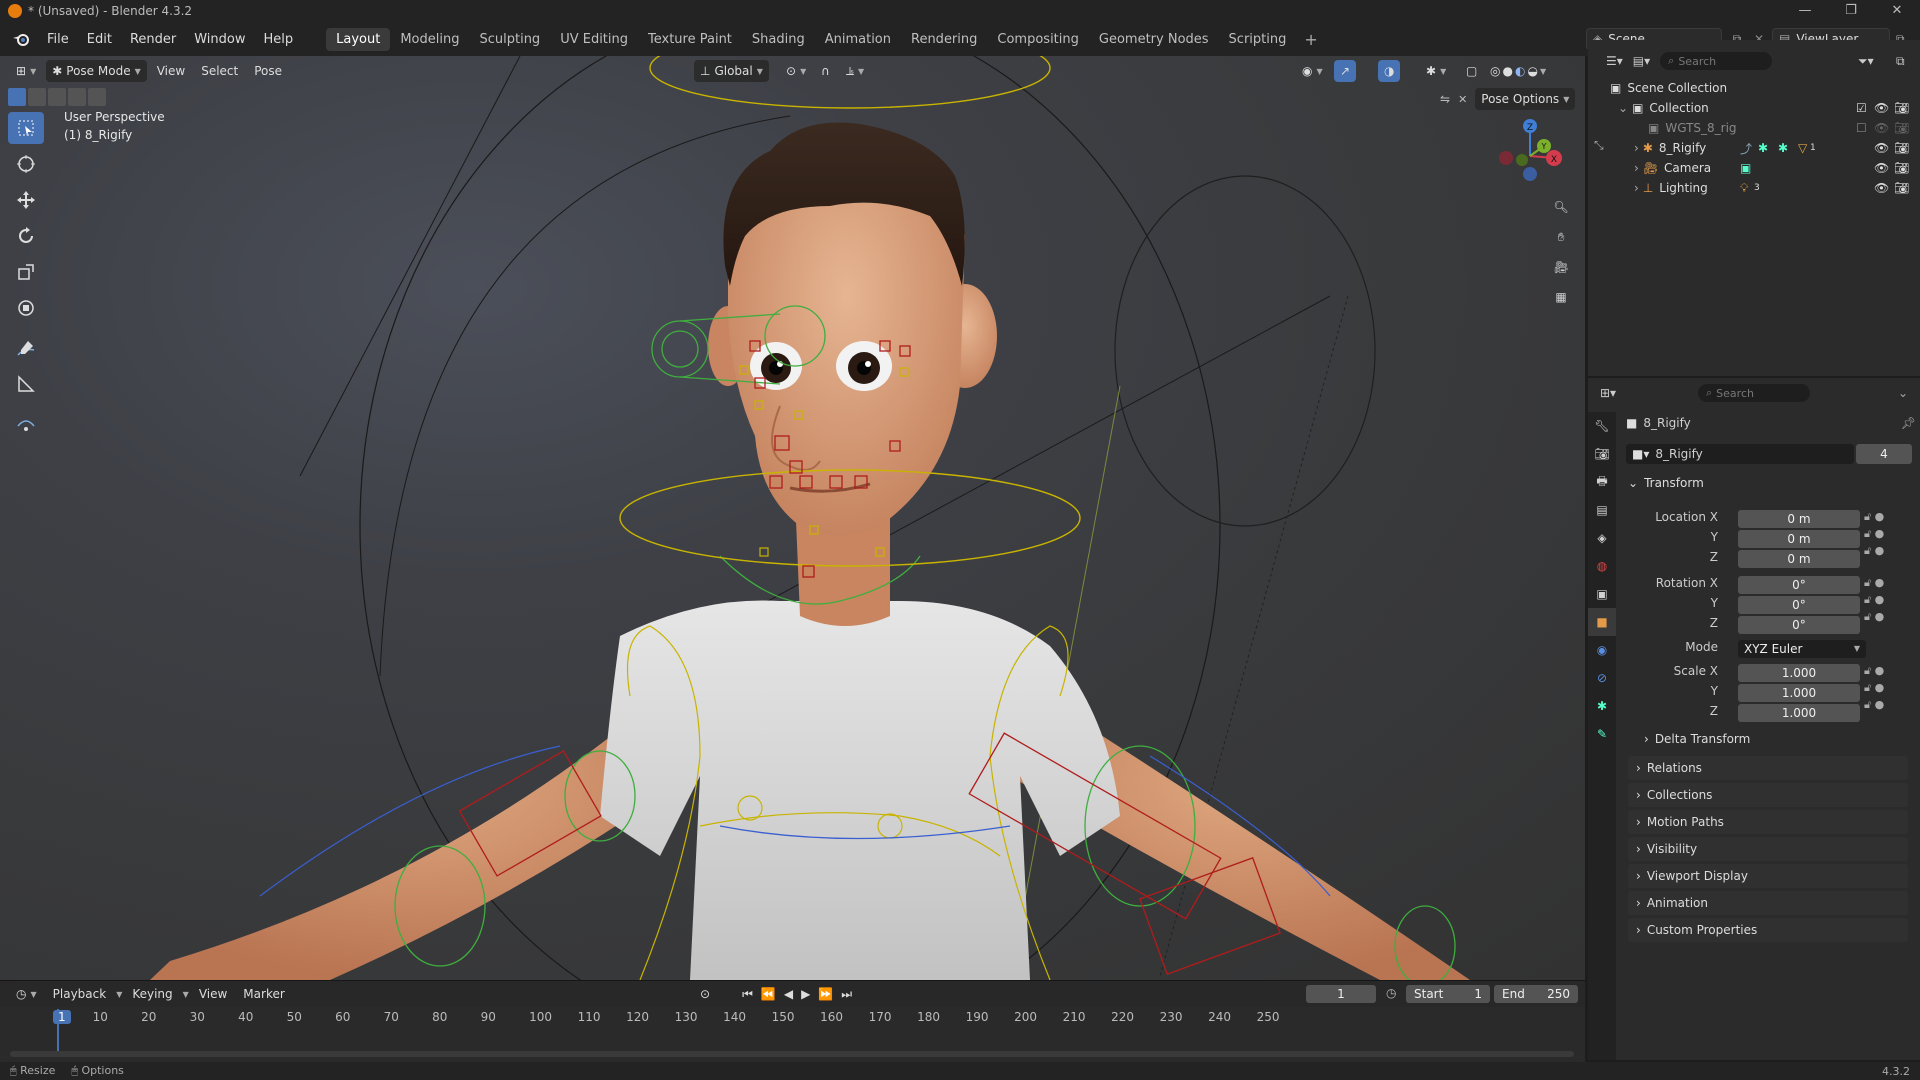 This screenshot has height=1080, width=1920. I want to click on select-difference-icon, so click(77, 97).